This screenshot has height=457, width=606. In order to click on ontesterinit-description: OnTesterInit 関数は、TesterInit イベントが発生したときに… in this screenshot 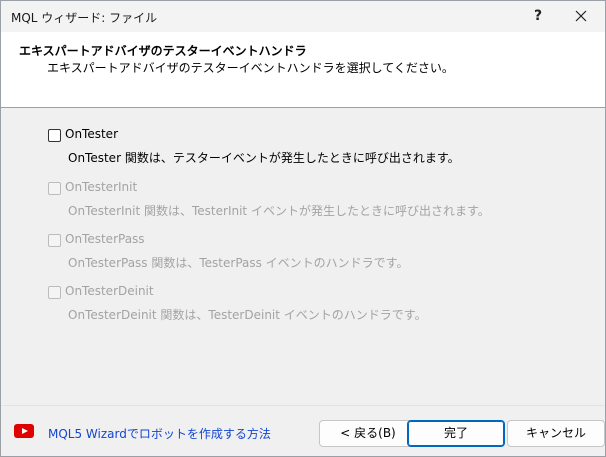, I will do `click(279, 211)`.